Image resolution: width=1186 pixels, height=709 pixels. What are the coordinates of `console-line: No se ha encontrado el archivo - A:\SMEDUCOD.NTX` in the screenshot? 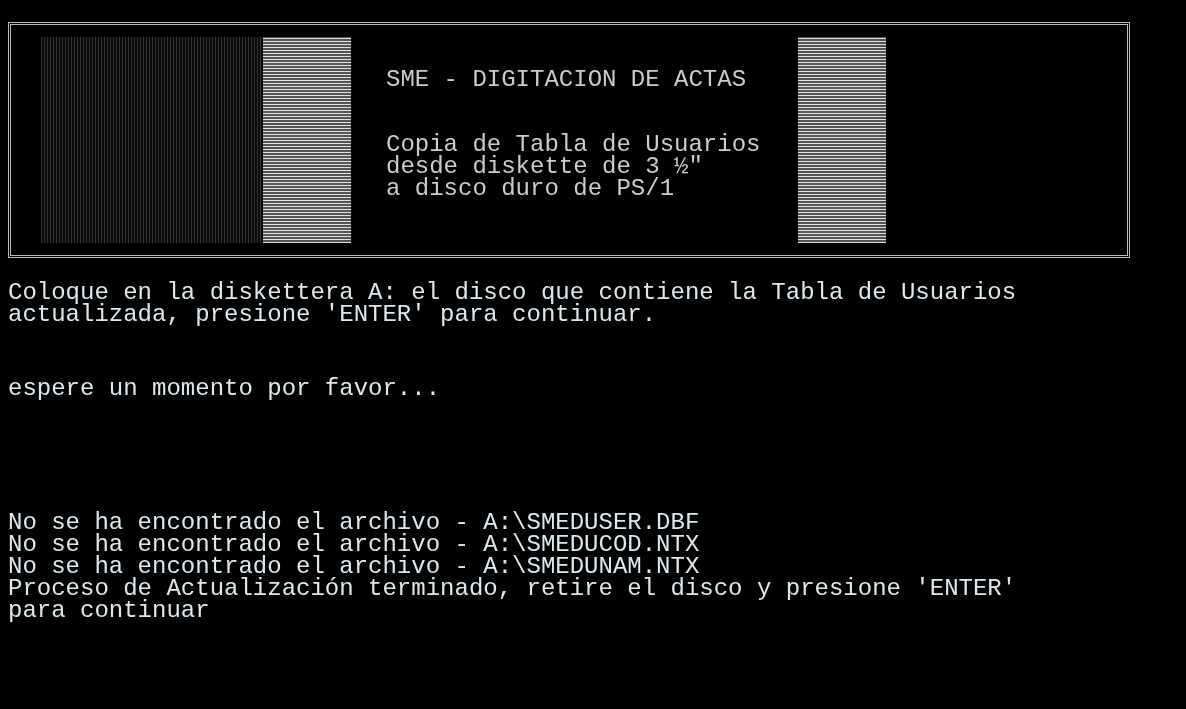 It's located at (354, 545).